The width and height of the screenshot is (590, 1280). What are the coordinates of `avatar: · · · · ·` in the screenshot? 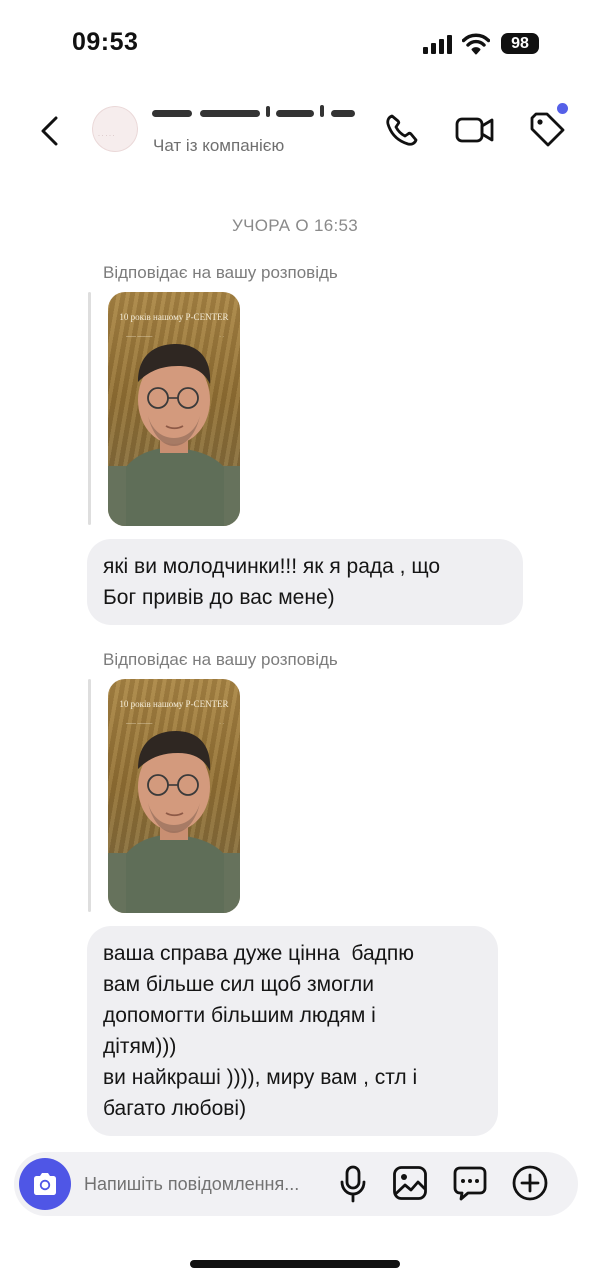 It's located at (115, 129).